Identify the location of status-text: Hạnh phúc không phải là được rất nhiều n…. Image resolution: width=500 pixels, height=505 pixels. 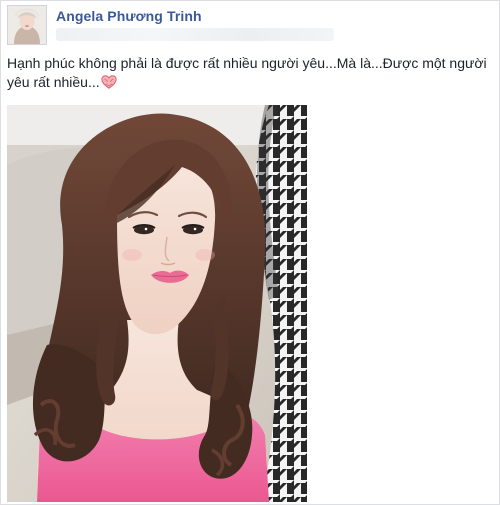
(247, 72).